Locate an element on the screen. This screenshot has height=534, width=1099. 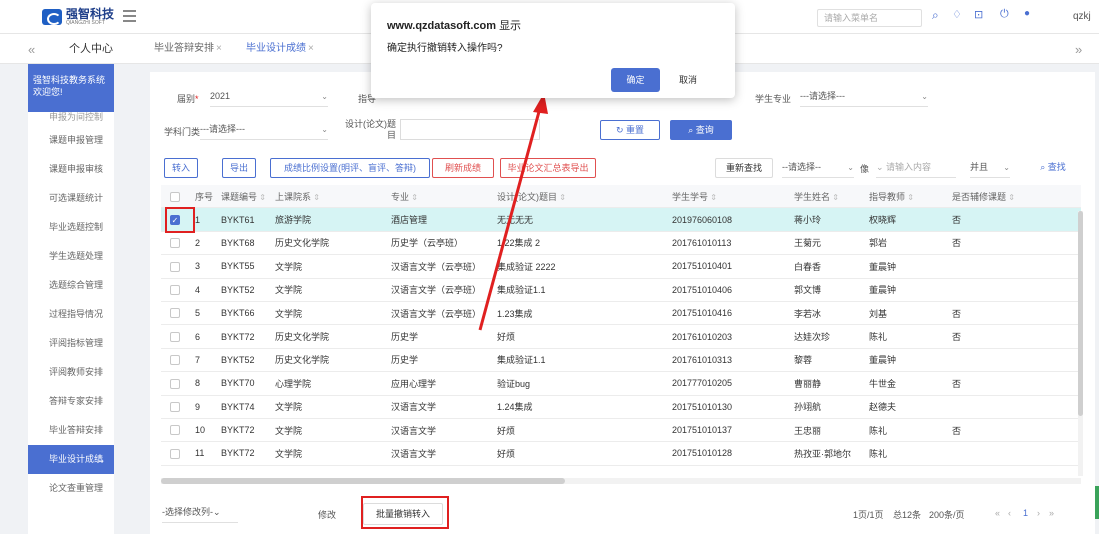
next-page-icon: › is located at coordinates (1038, 513).